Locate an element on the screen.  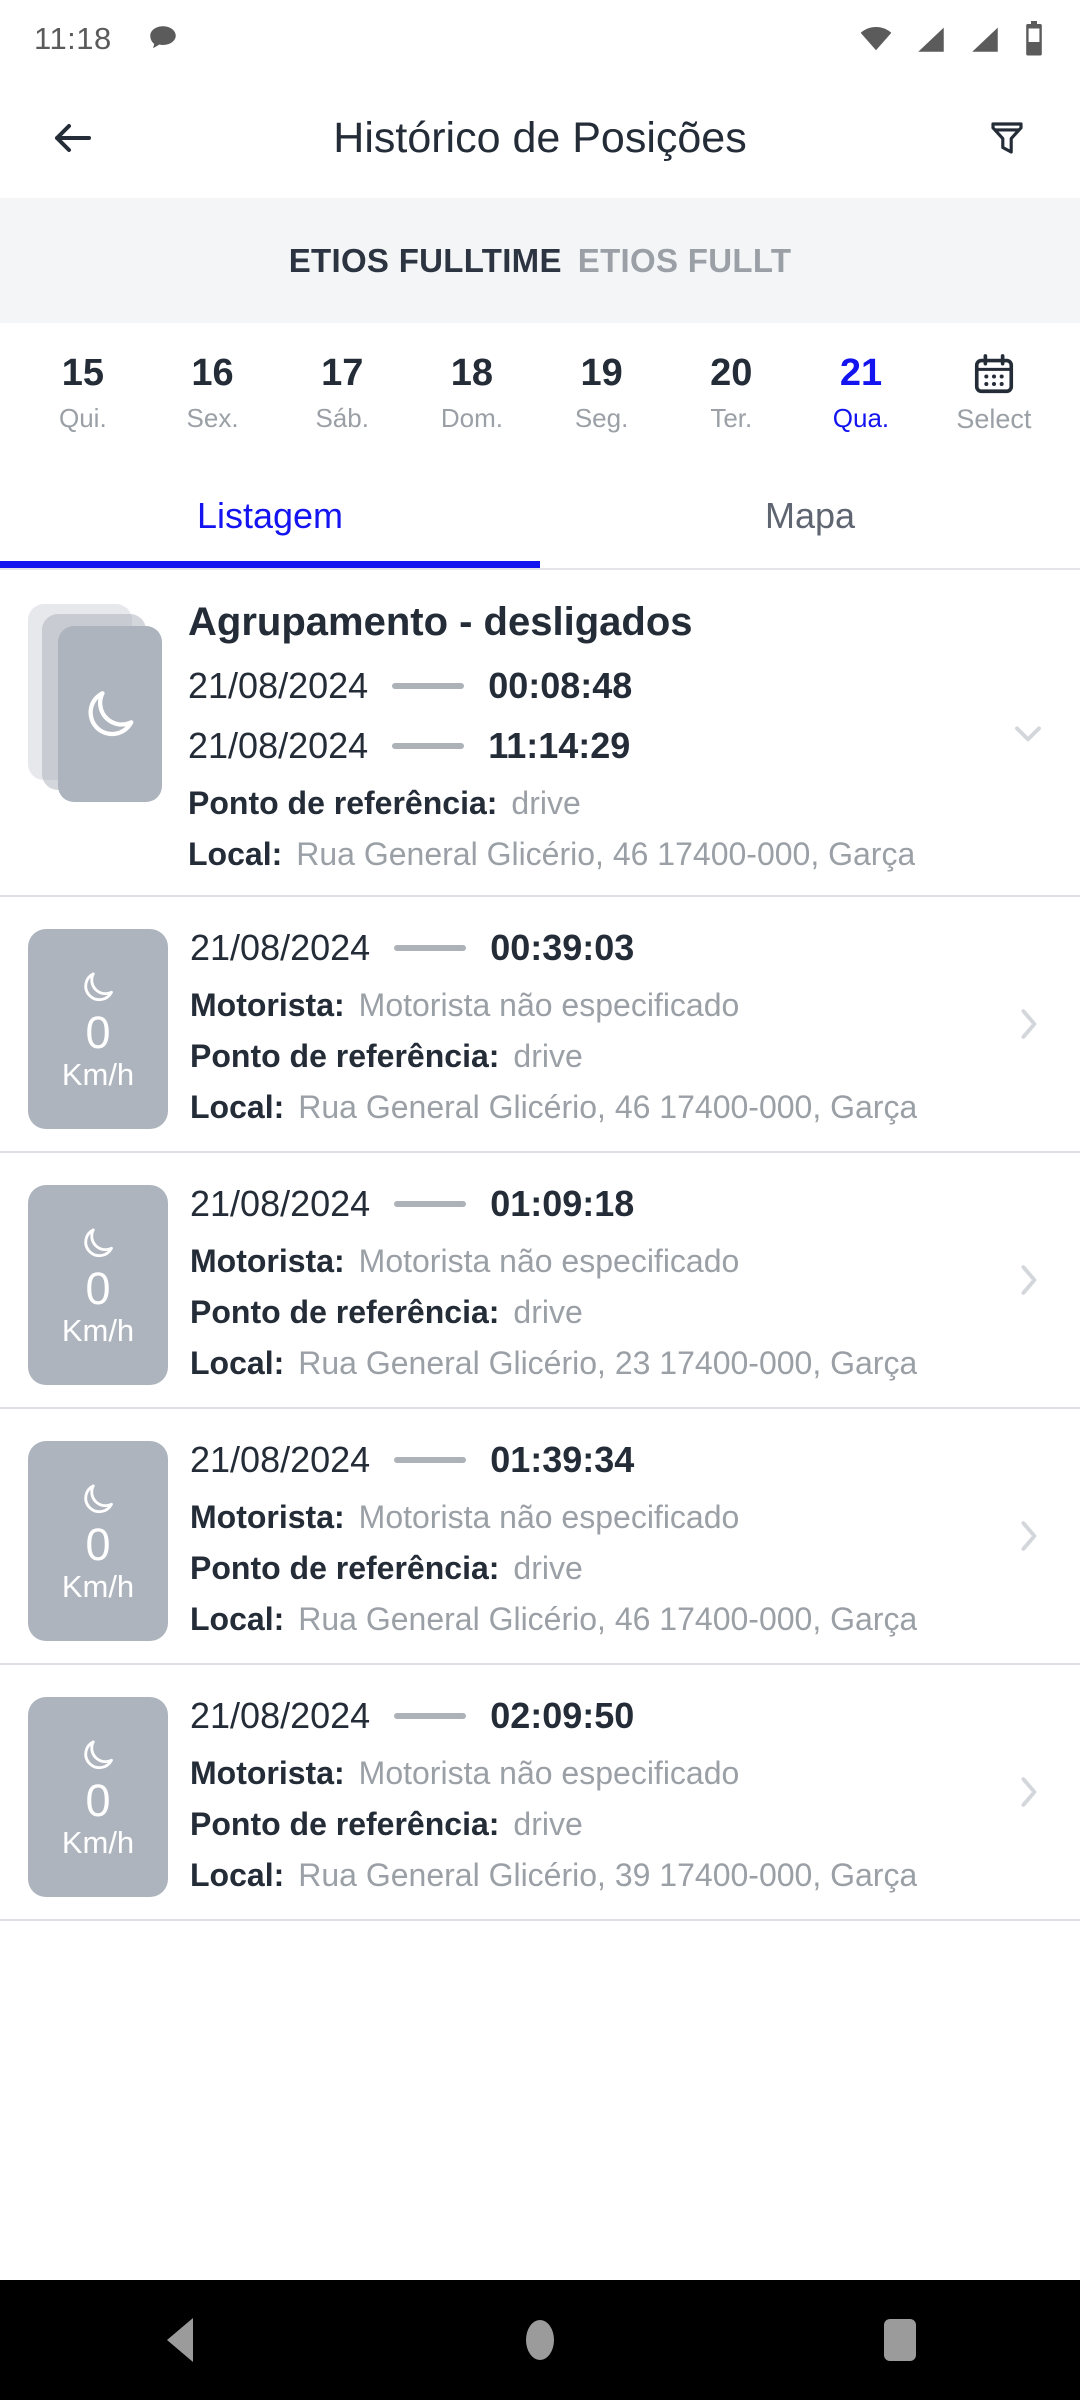
day-weekday: Sex. is located at coordinates (212, 418).